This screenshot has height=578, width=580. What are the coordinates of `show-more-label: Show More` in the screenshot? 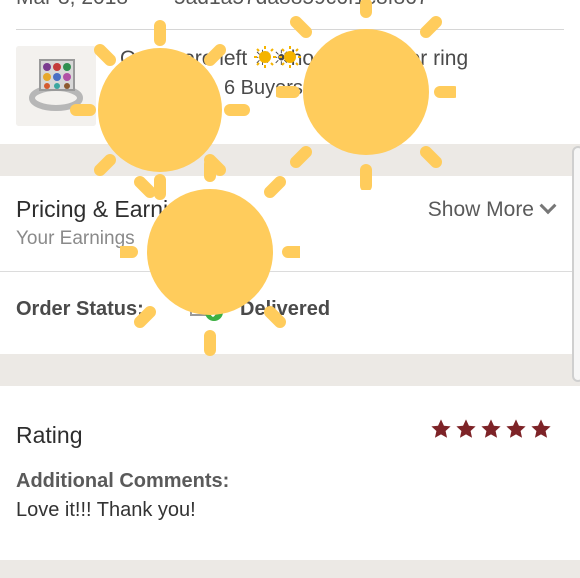 It's located at (480, 209).